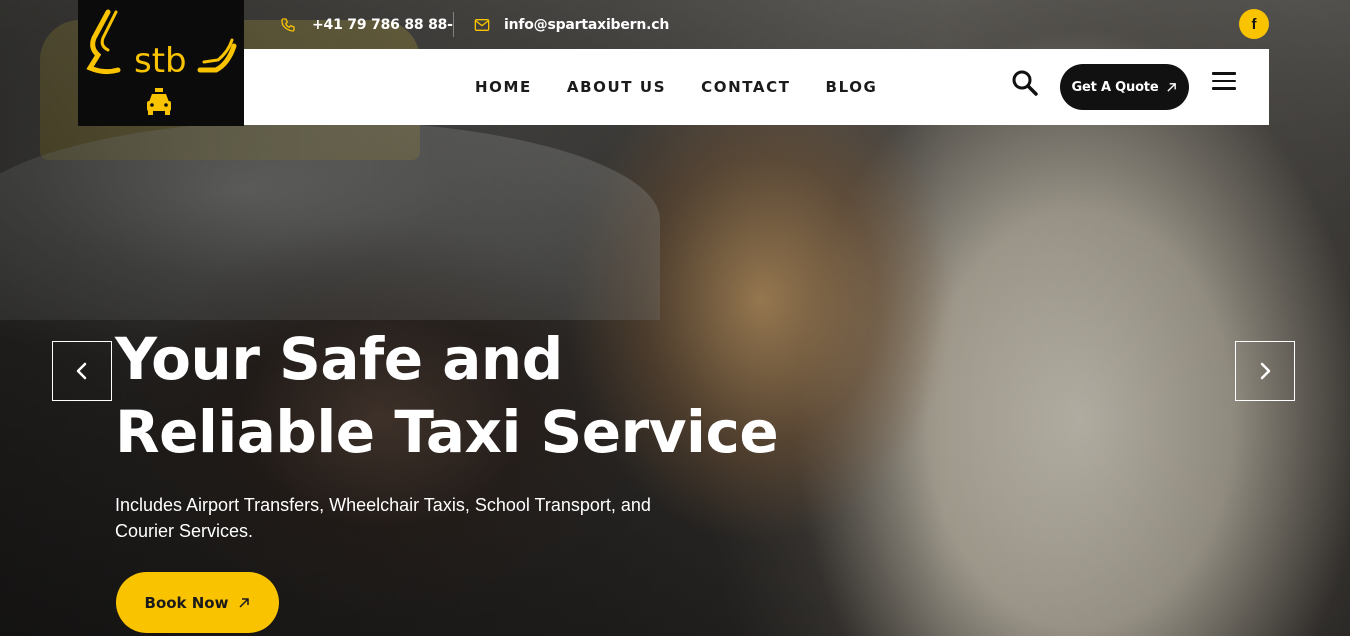 The height and width of the screenshot is (636, 1350). What do you see at coordinates (1115, 87) in the screenshot?
I see `quote-label: Get A Quote` at bounding box center [1115, 87].